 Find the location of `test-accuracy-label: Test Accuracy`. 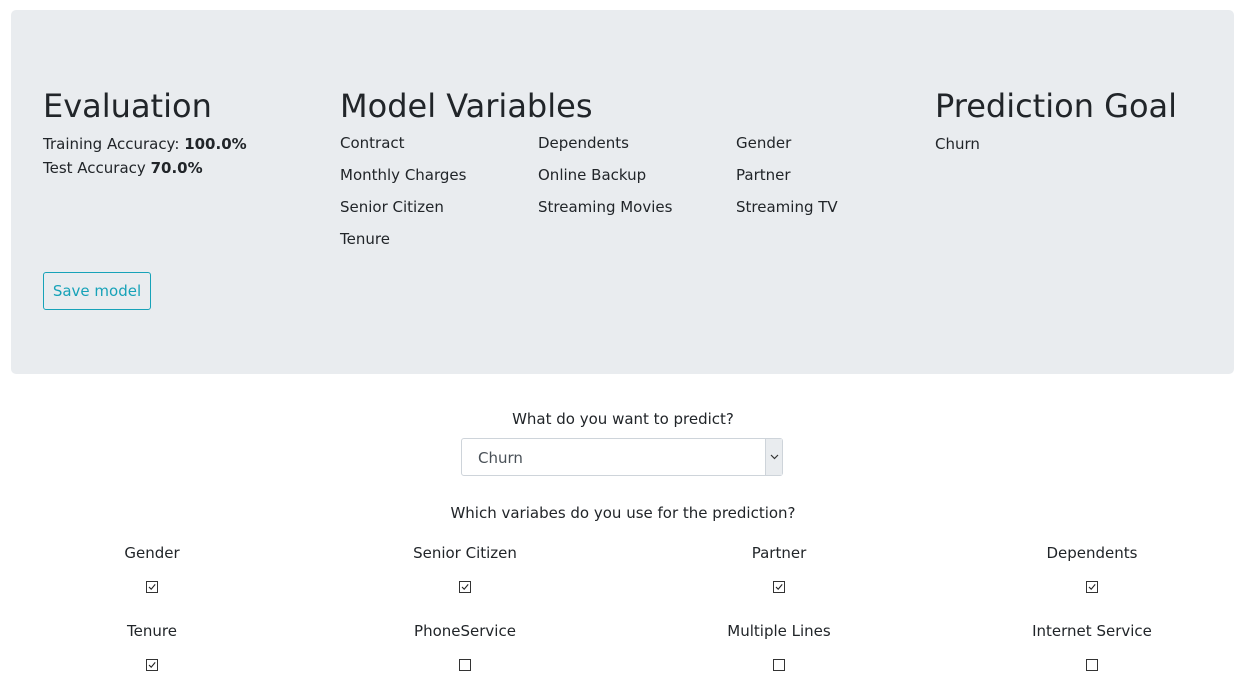

test-accuracy-label: Test Accuracy is located at coordinates (94, 168).